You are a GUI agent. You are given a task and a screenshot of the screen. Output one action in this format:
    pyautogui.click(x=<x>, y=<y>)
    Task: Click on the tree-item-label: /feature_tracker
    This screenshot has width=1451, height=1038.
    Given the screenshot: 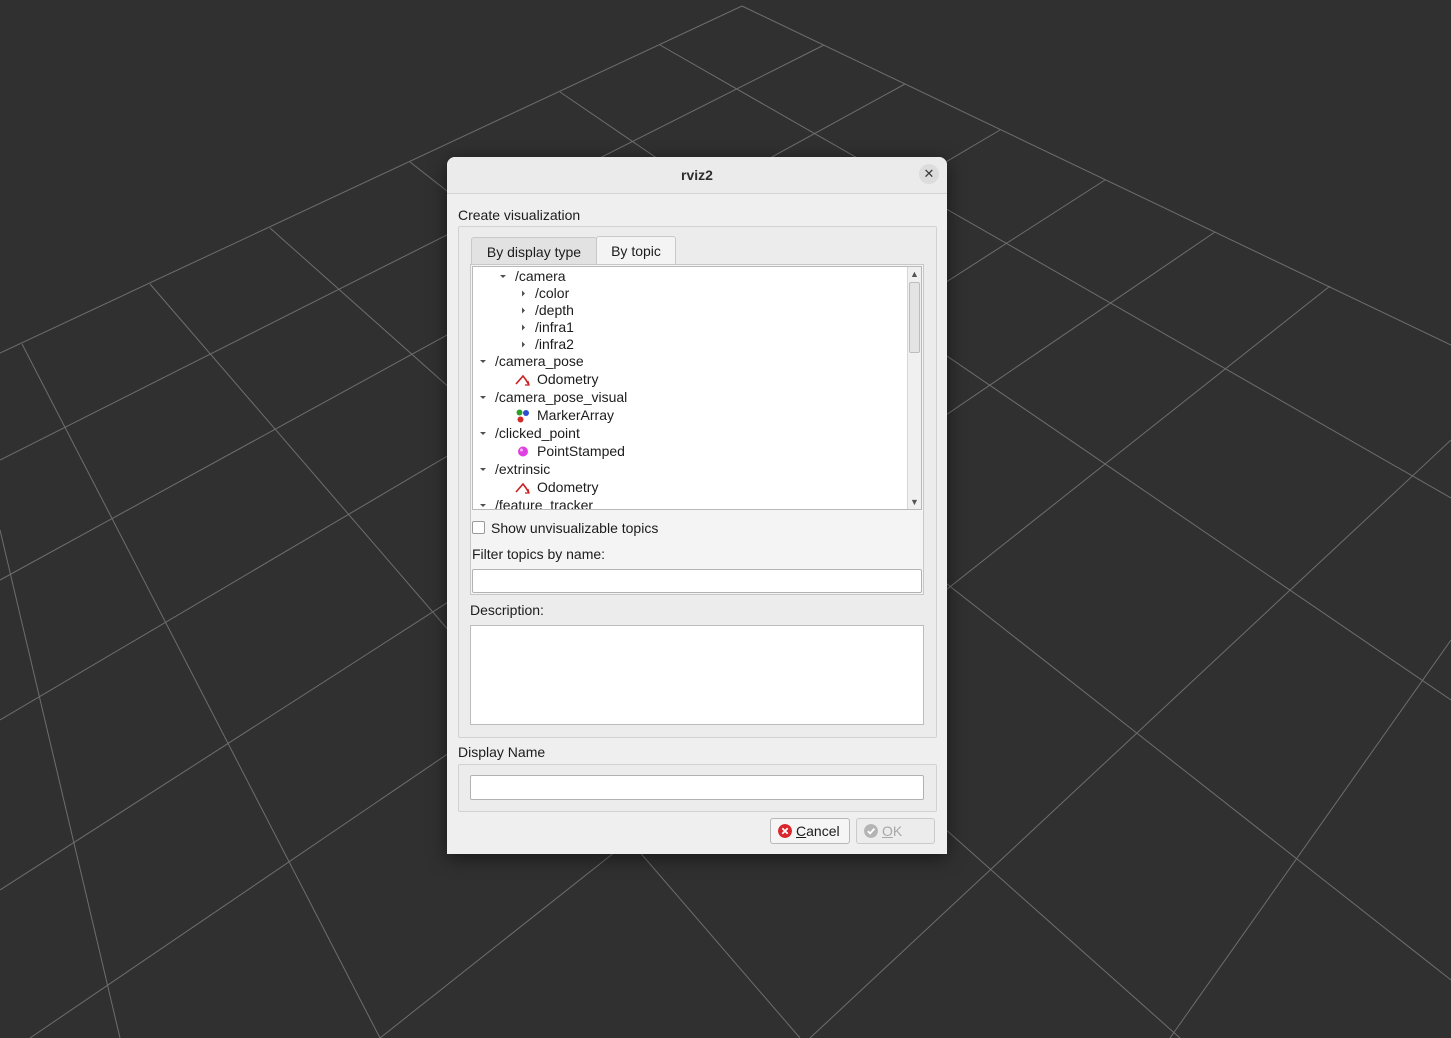 What is the action you would take?
    pyautogui.click(x=544, y=503)
    